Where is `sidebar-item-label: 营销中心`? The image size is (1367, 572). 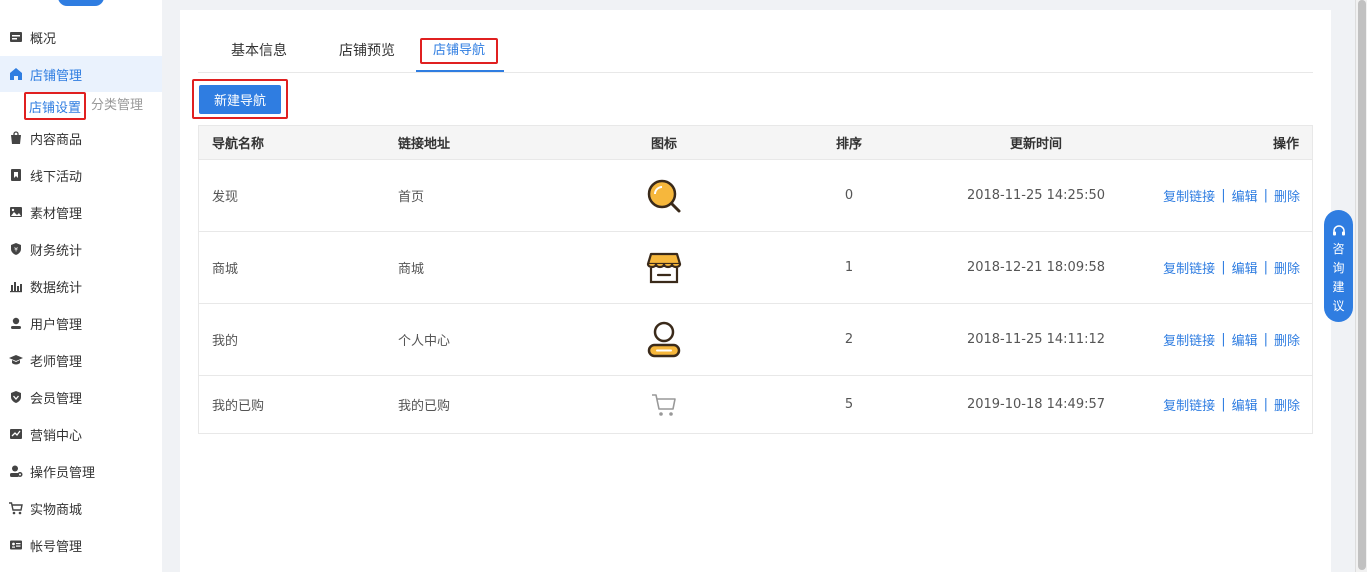 sidebar-item-label: 营销中心 is located at coordinates (56, 436).